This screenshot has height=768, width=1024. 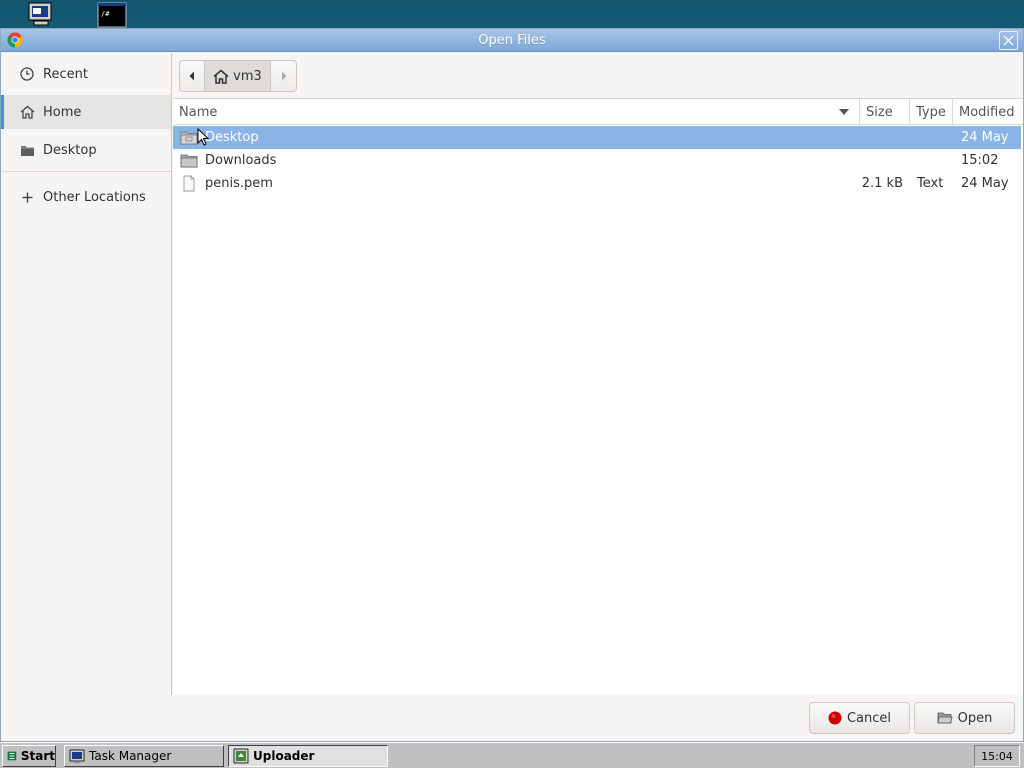 What do you see at coordinates (597, 160) in the screenshot?
I see `file-row: Downloads 15:02` at bounding box center [597, 160].